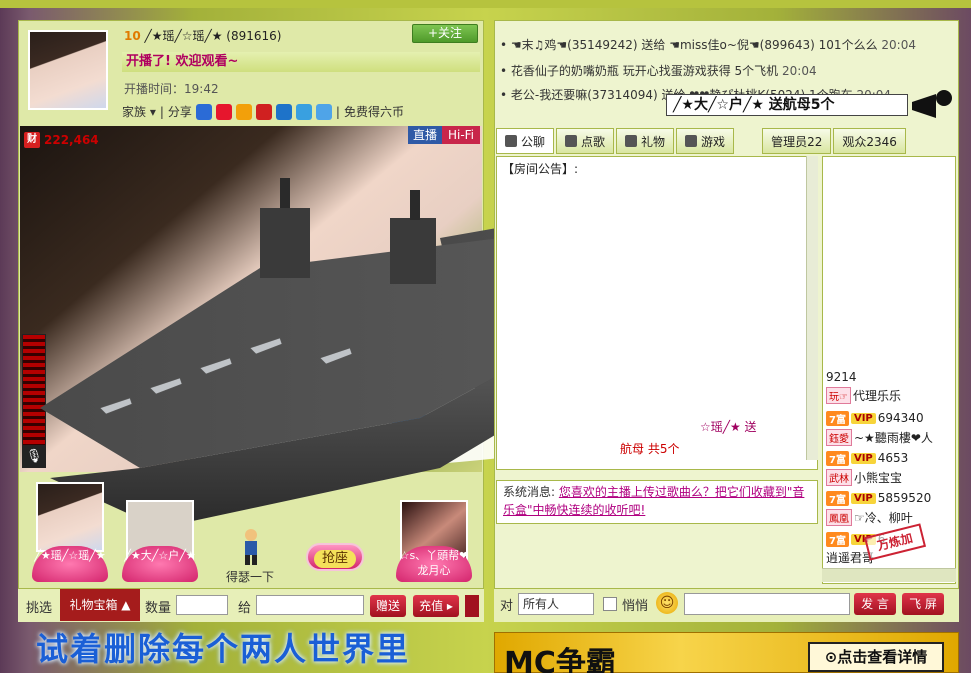 The width and height of the screenshot is (971, 673). I want to click on quantity-input, so click(202, 605).